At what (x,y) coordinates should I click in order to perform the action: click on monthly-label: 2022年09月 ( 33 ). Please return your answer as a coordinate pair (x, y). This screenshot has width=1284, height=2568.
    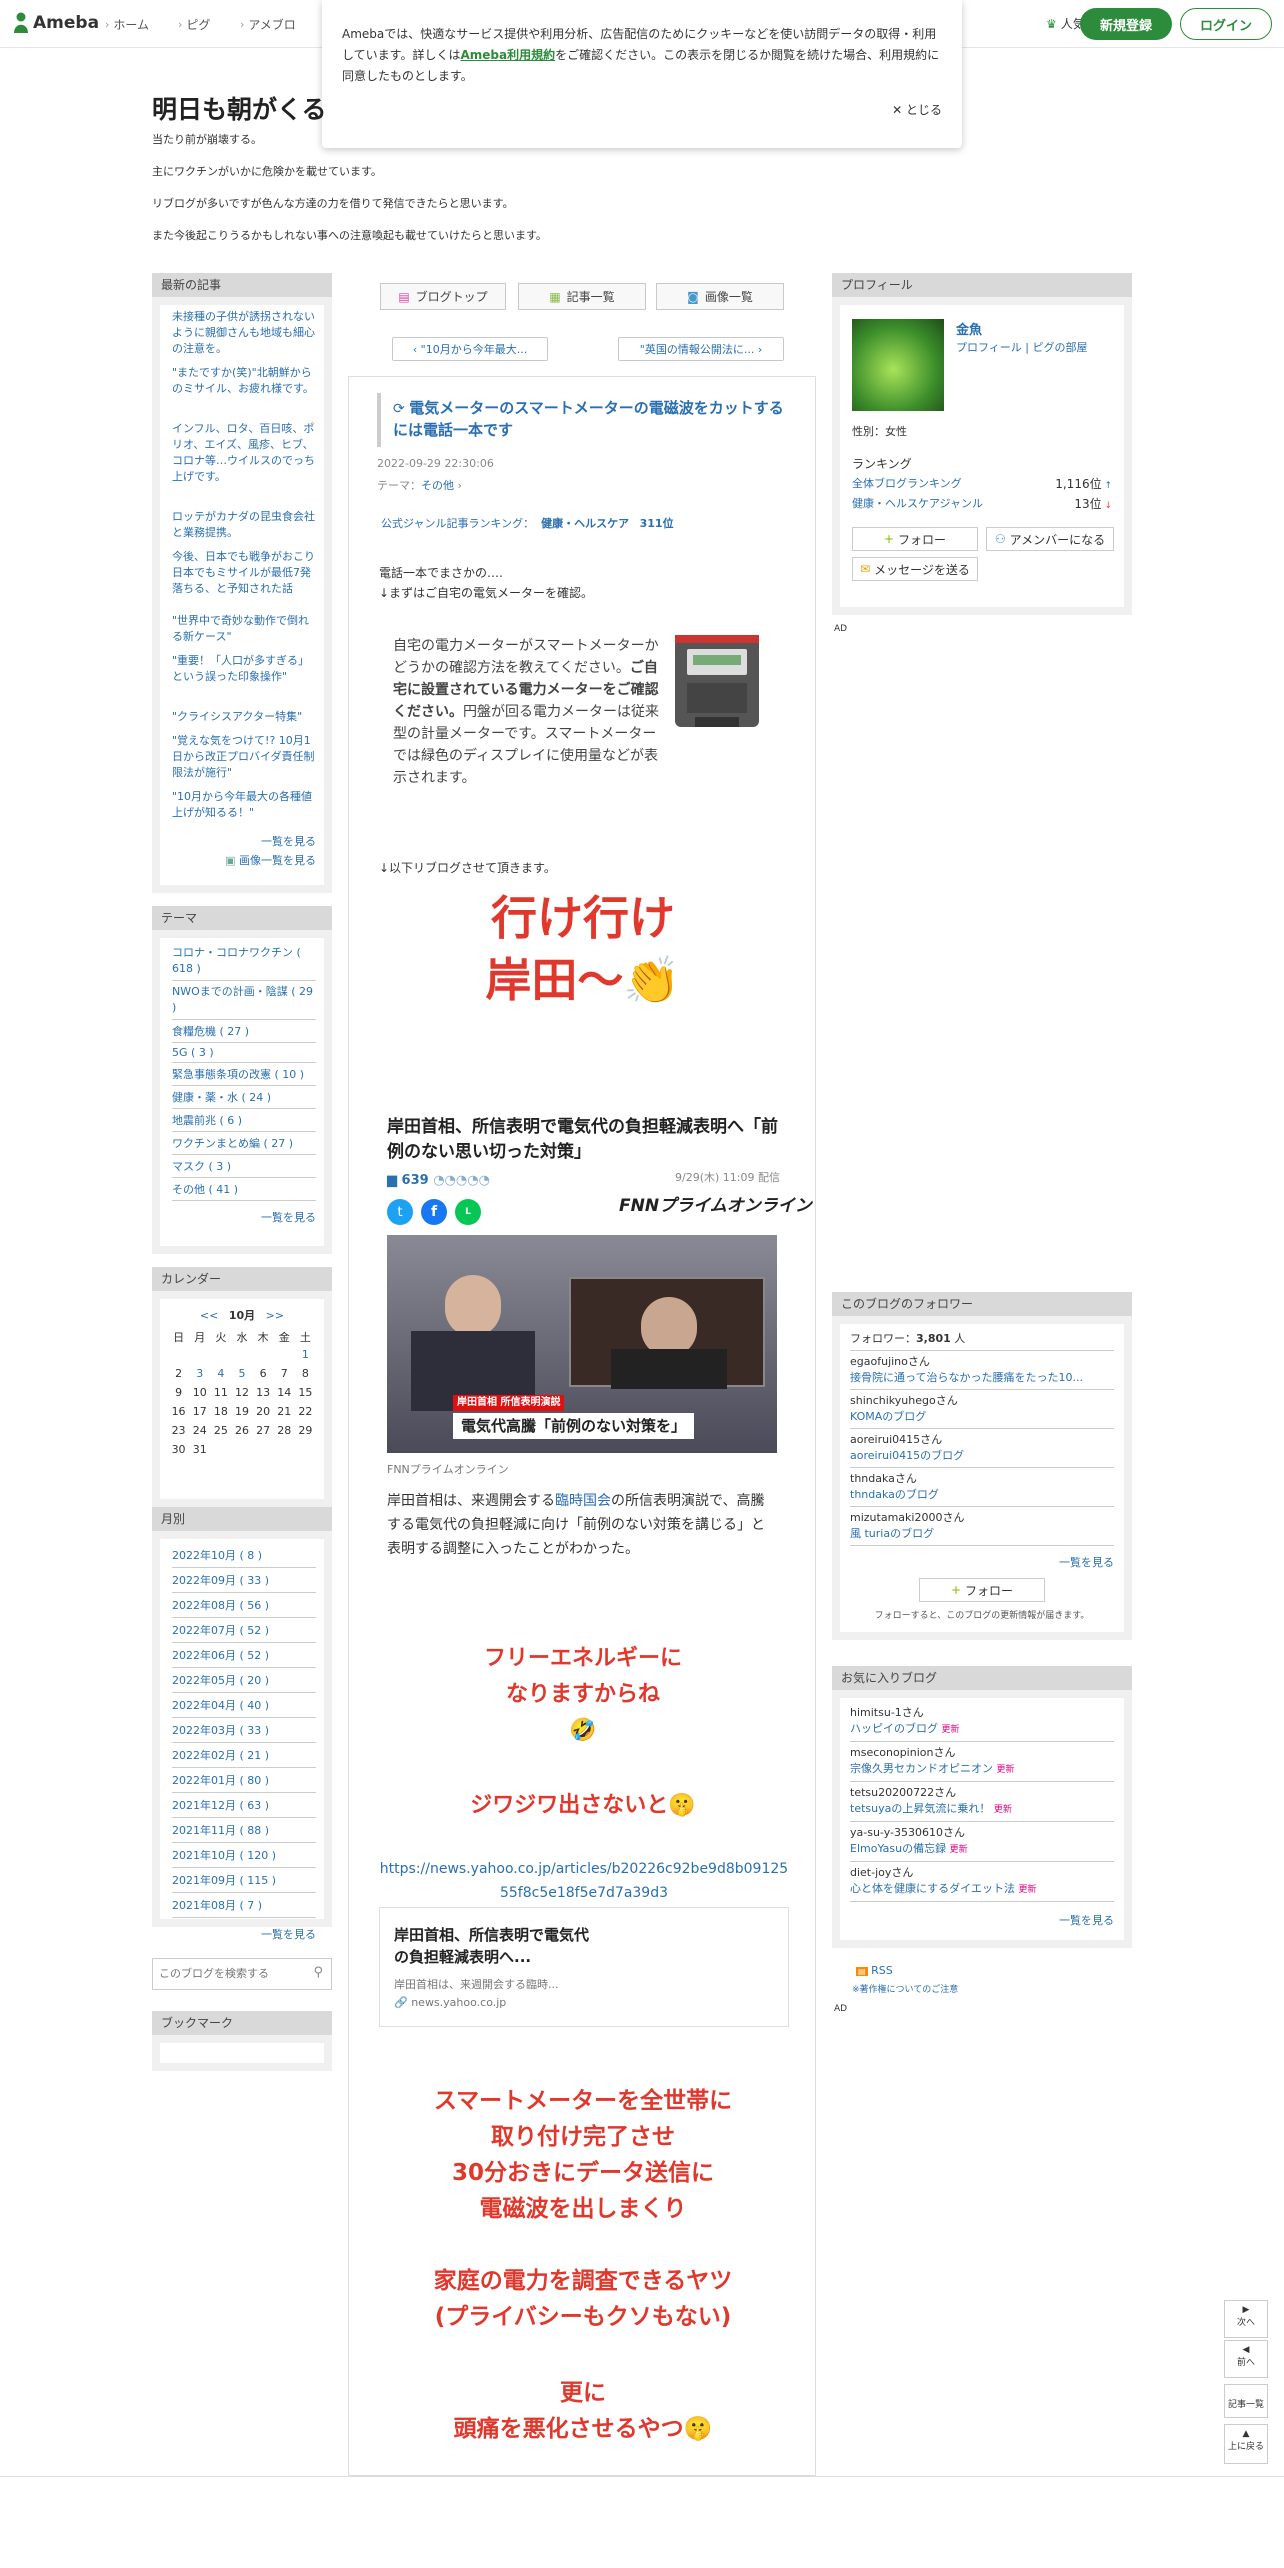
    Looking at the image, I should click on (220, 1580).